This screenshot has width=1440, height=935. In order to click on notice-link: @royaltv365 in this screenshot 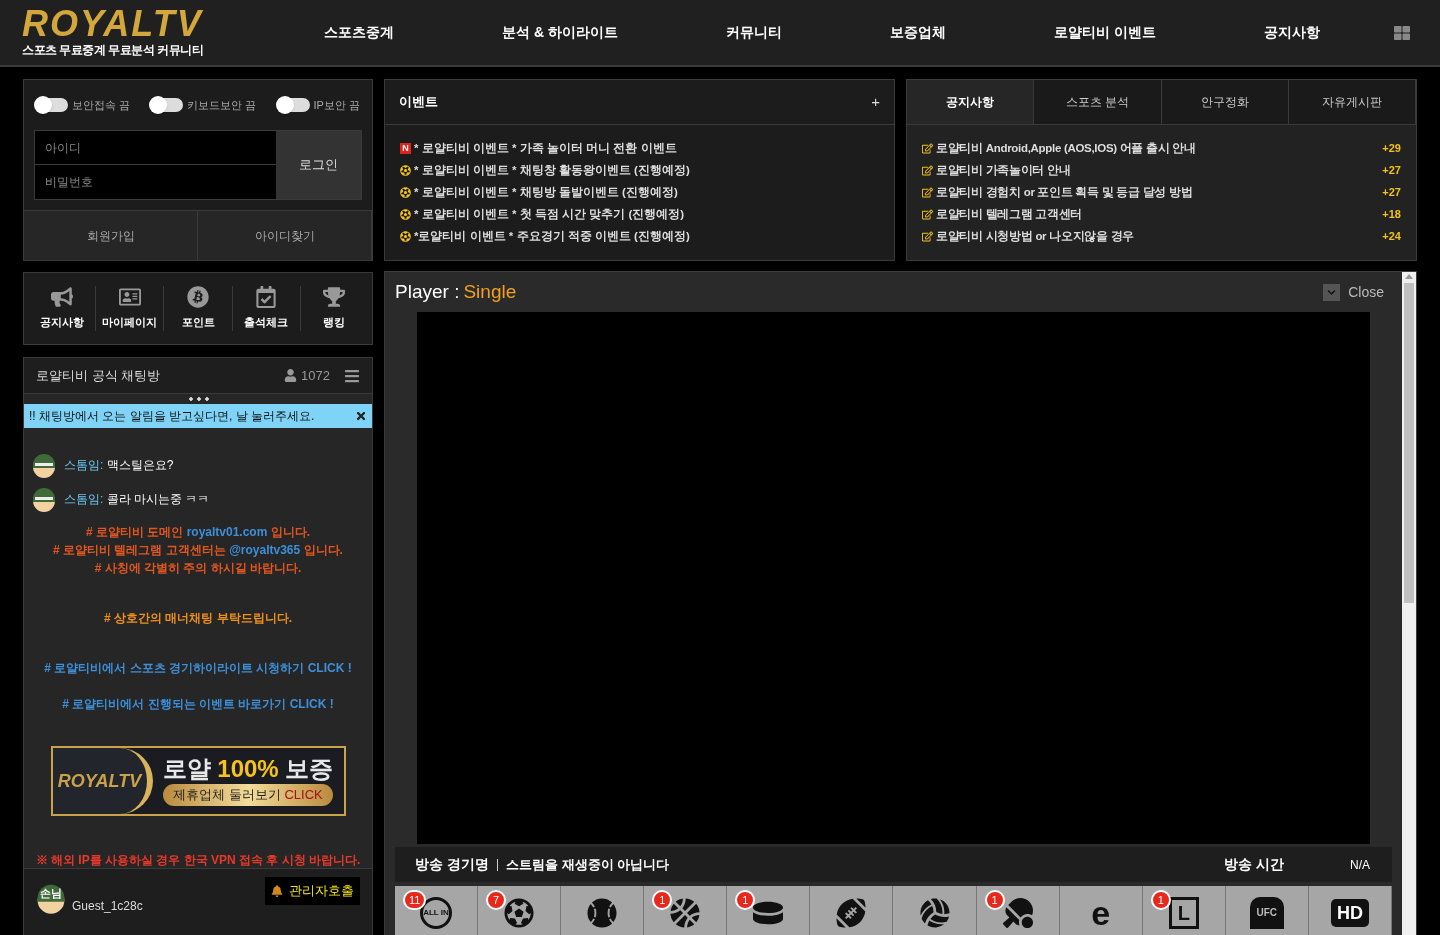, I will do `click(265, 550)`.